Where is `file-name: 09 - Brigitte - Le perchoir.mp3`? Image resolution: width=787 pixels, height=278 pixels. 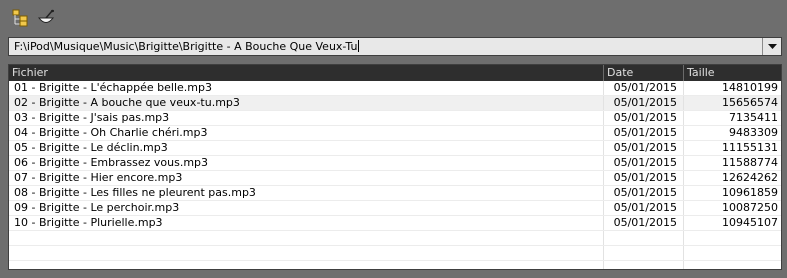 file-name: 09 - Brigitte - Le perchoir.mp3 is located at coordinates (306, 208).